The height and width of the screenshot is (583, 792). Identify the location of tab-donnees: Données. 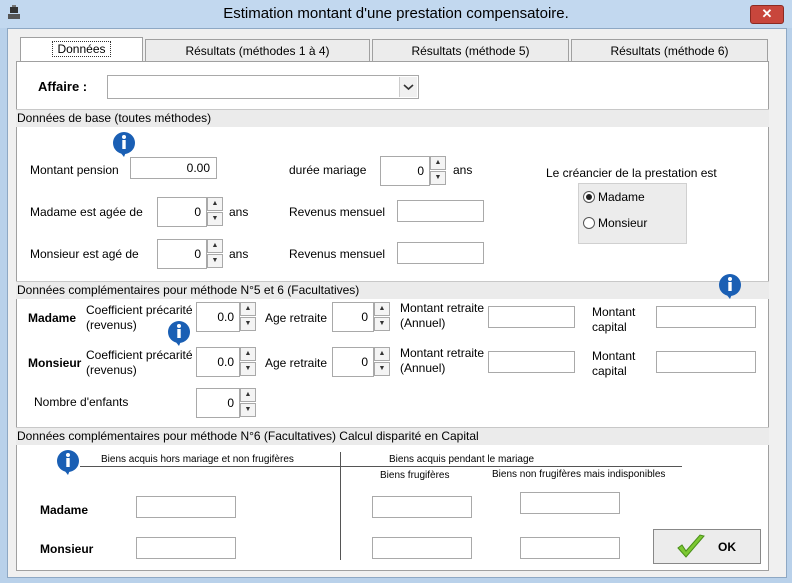
(81, 49).